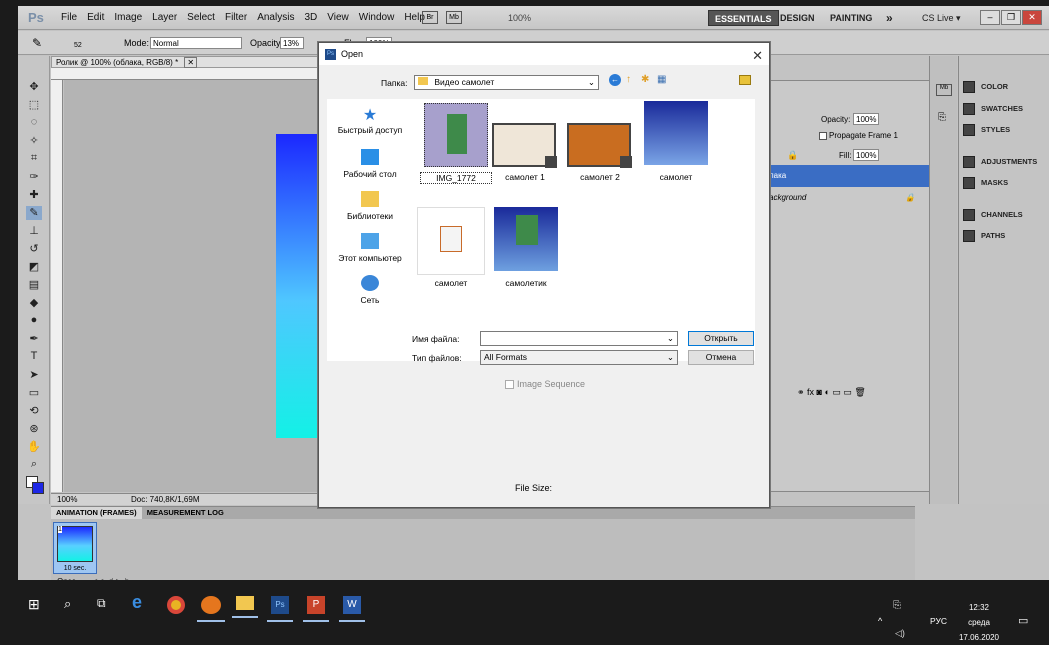 This screenshot has width=1049, height=645. Describe the element at coordinates (721, 357) in the screenshot. I see `cancel-button: Отмена` at that location.